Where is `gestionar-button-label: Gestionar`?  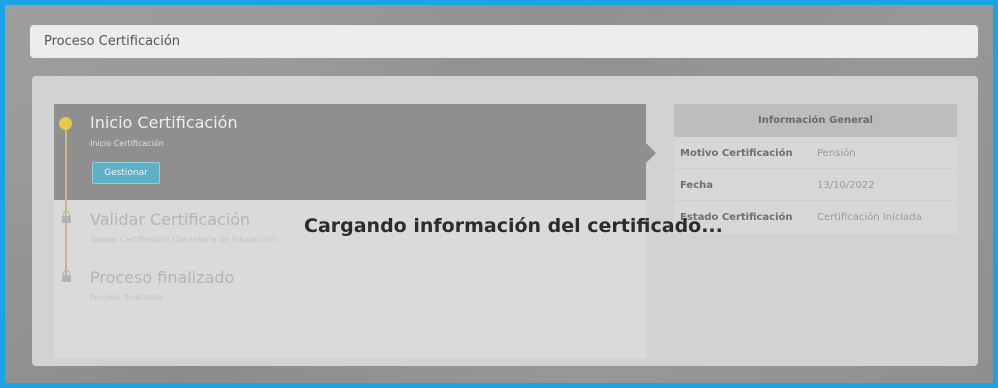 gestionar-button-label: Gestionar is located at coordinates (126, 173).